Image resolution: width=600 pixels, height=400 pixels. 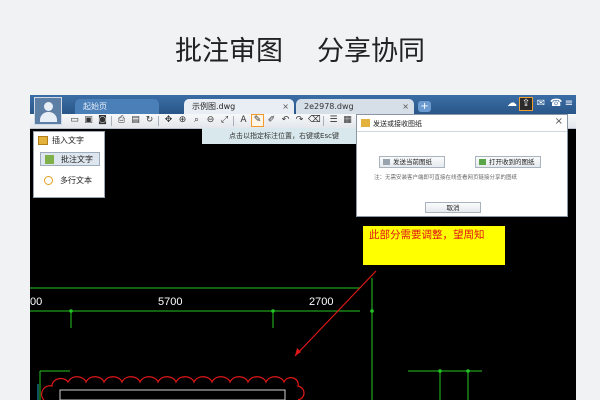 I want to click on dimension-left: 00, so click(x=36, y=302).